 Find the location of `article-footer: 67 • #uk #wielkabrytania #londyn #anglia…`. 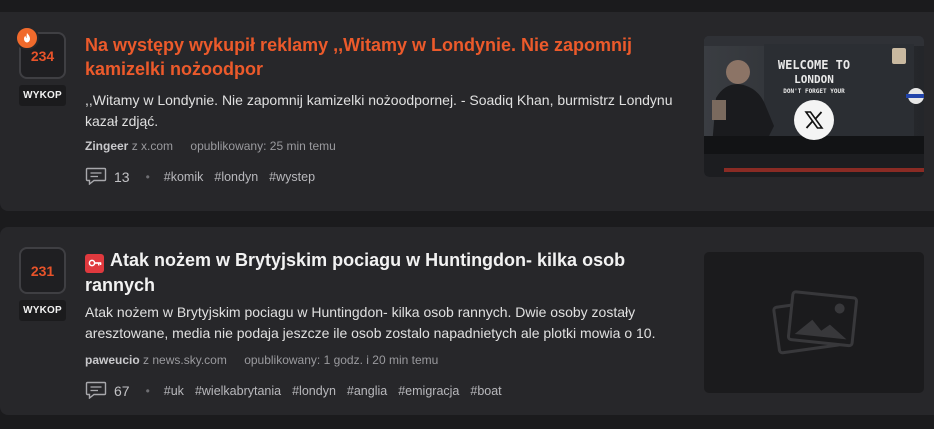

article-footer: 67 • #uk #wielkabrytania #londyn #anglia… is located at coordinates (299, 391).